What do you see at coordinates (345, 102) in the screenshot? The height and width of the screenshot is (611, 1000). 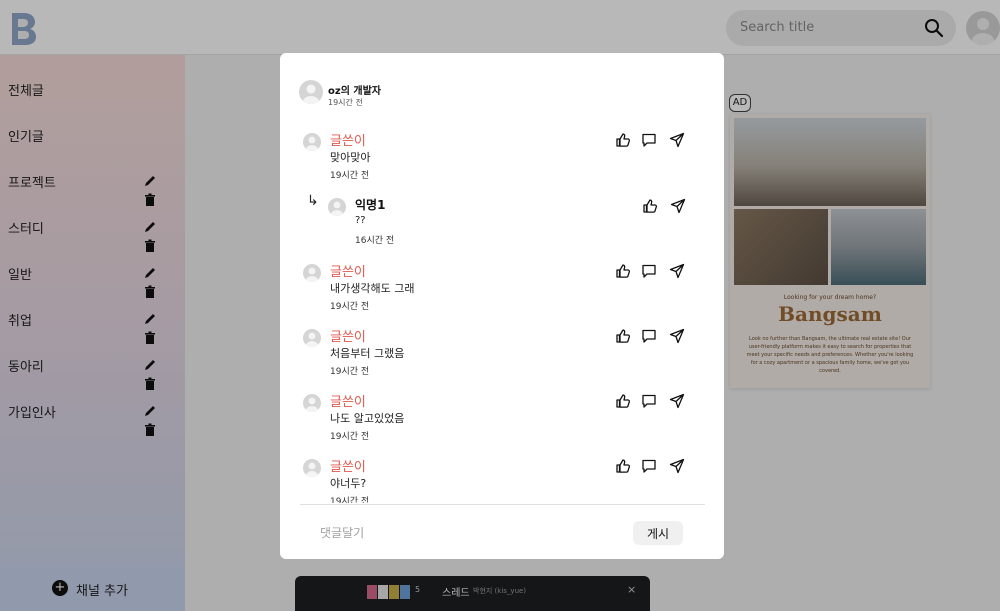 I see `post-time: 19시간 전` at bounding box center [345, 102].